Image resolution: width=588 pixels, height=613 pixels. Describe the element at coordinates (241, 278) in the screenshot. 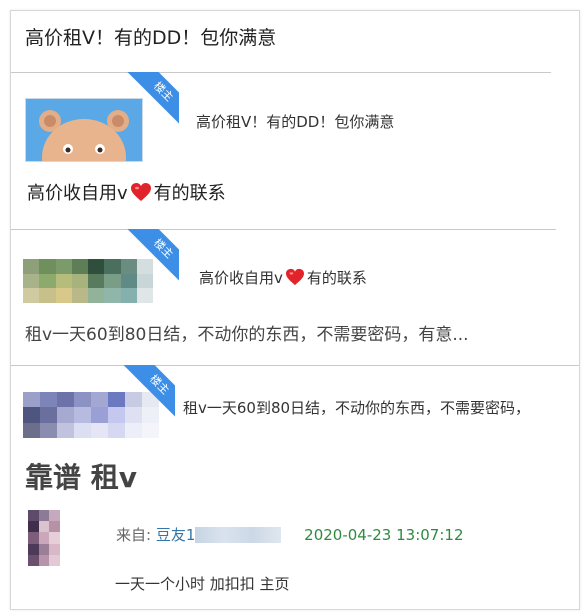

I see `reply-text: 高价收自用v` at that location.